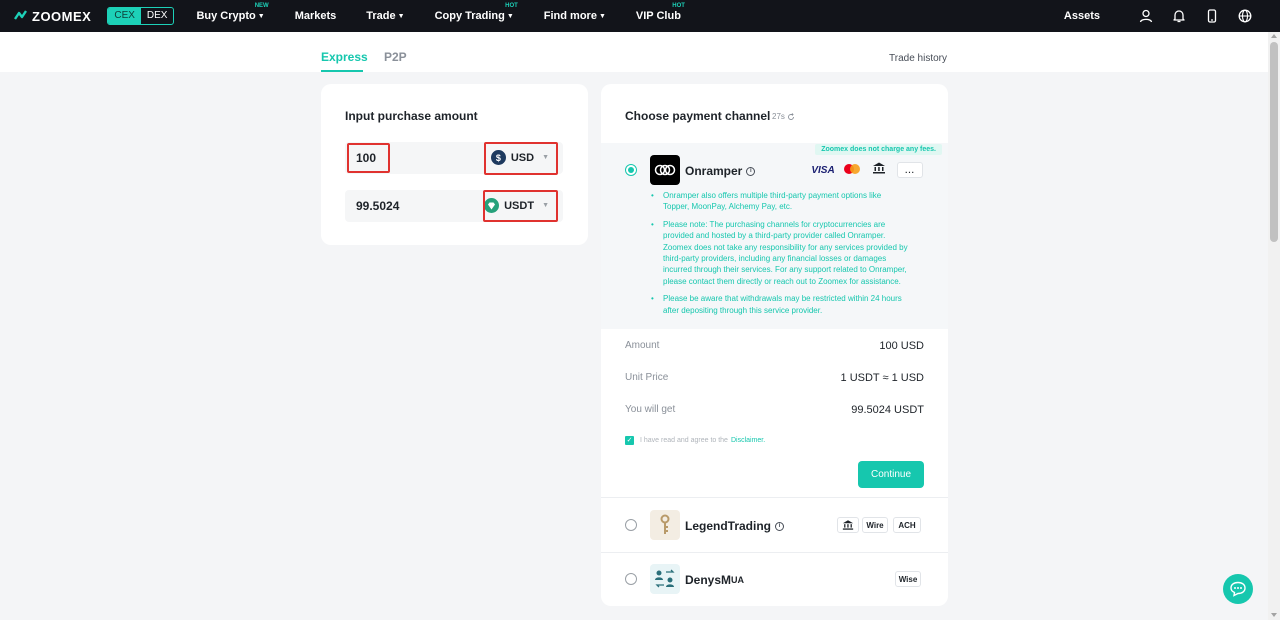  I want to click on nav-trade: Trade ▼, so click(385, 16).